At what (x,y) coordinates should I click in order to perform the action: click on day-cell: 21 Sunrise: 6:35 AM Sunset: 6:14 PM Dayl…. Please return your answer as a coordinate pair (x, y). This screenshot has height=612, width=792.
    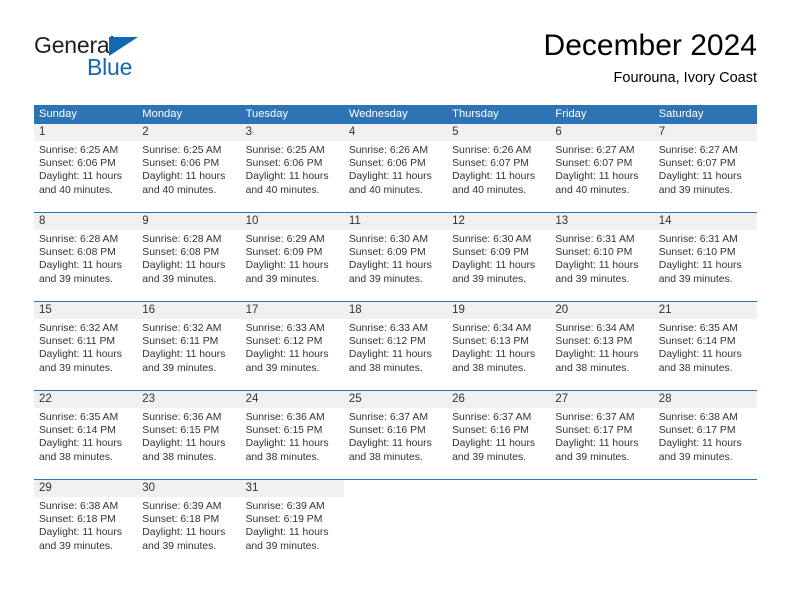
    Looking at the image, I should click on (705, 346).